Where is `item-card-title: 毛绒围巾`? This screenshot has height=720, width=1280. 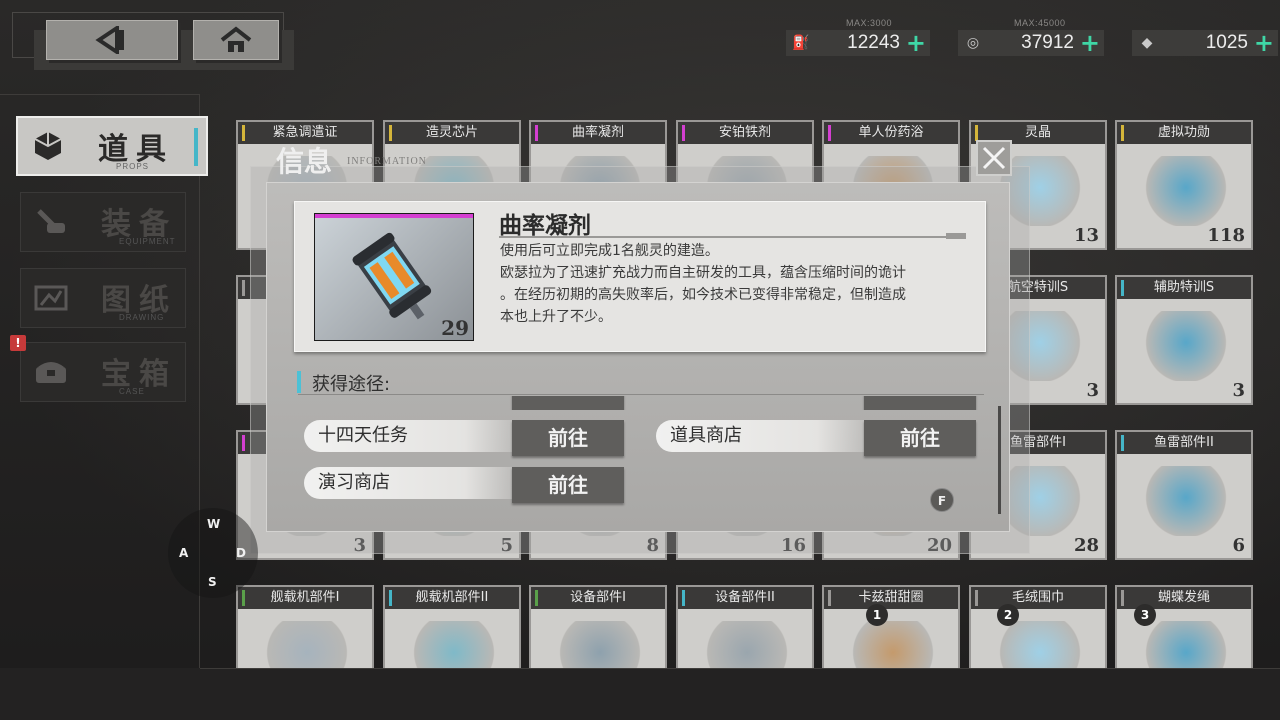
item-card-title: 毛绒围巾 is located at coordinates (1038, 598).